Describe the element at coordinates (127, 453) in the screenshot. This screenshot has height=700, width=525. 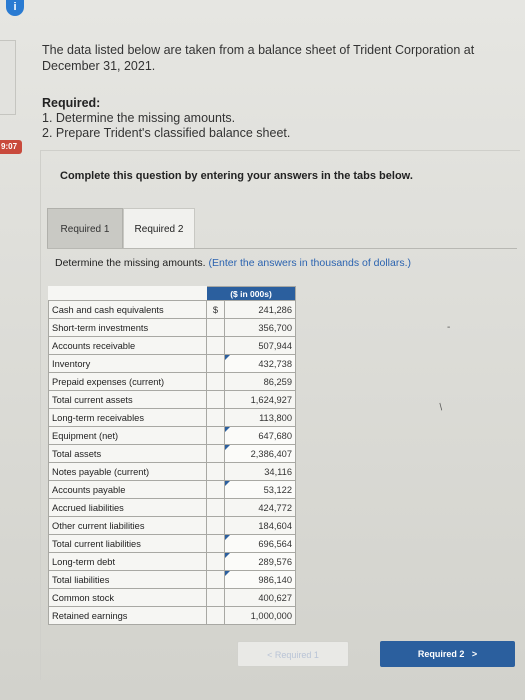
I see `row-label: Total assets` at that location.